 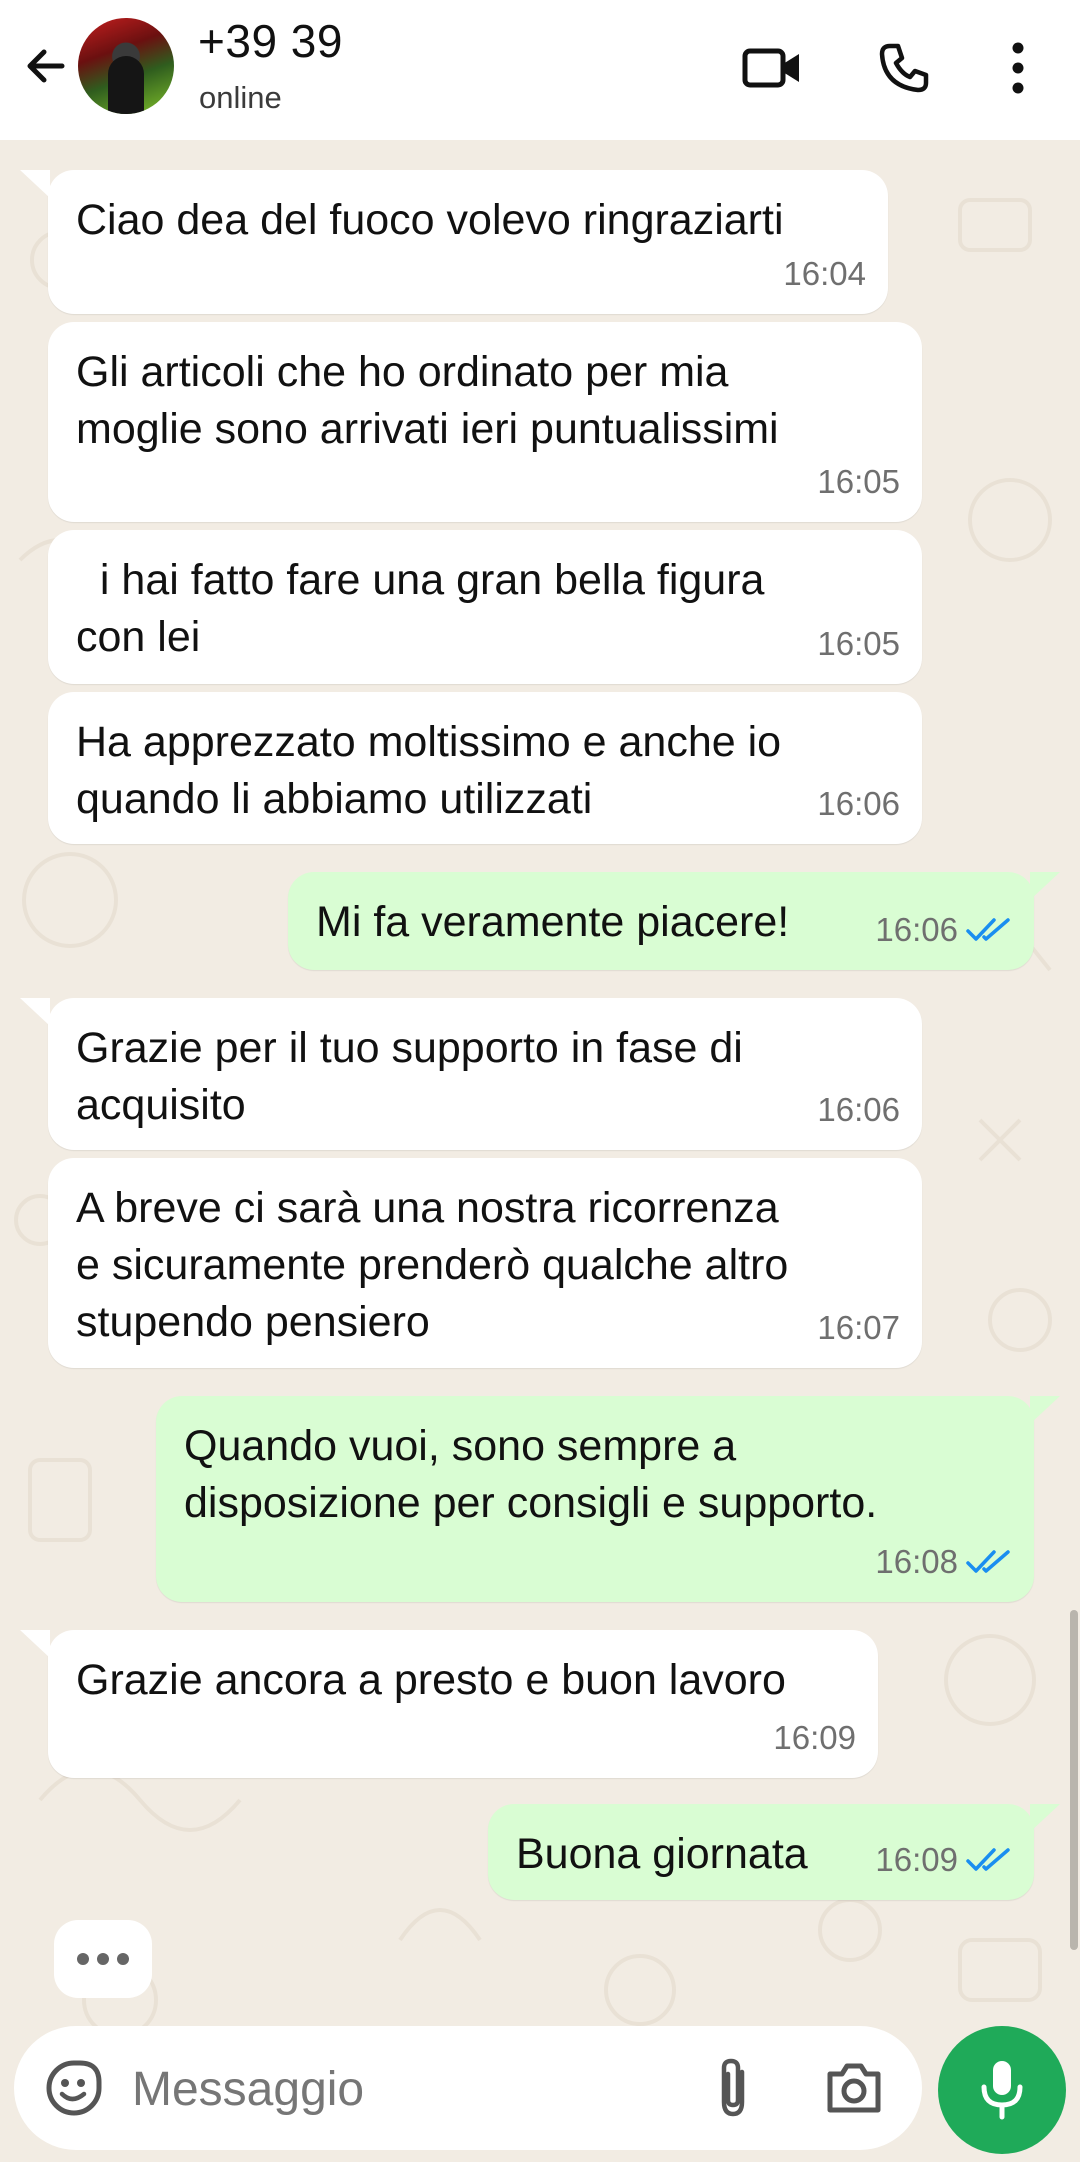 I want to click on message-input: Messaggio, so click(x=248, y=2089).